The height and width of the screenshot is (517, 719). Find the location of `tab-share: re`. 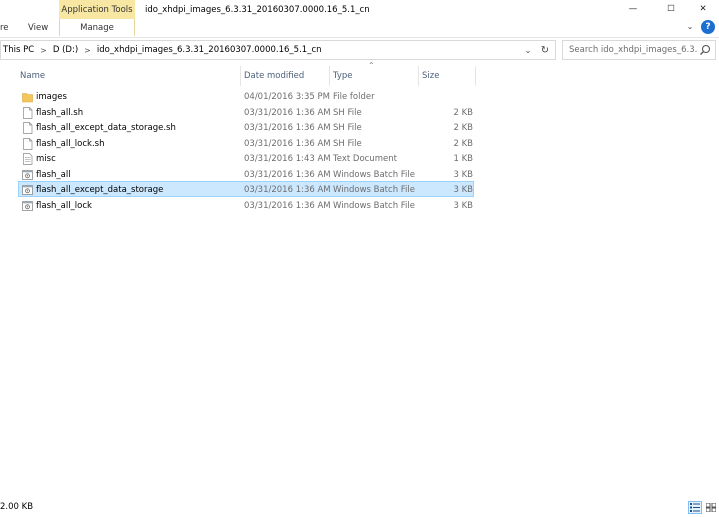

tab-share: re is located at coordinates (4, 27).